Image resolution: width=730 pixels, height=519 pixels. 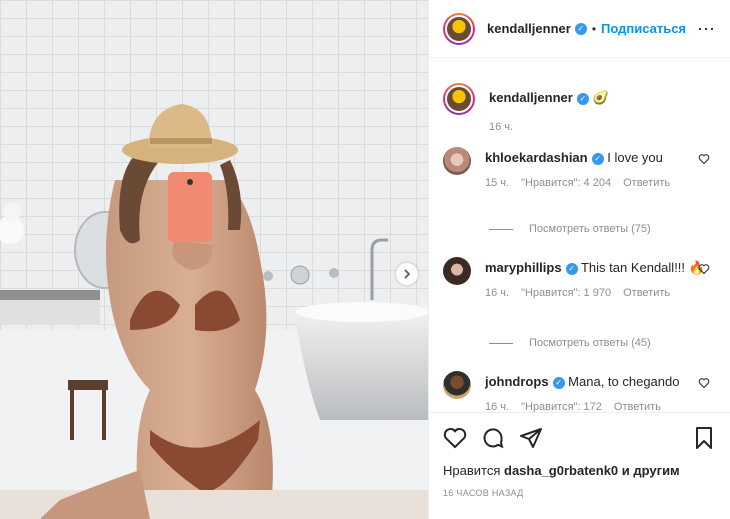 I want to click on comment-username: khloekardashian, so click(x=536, y=157).